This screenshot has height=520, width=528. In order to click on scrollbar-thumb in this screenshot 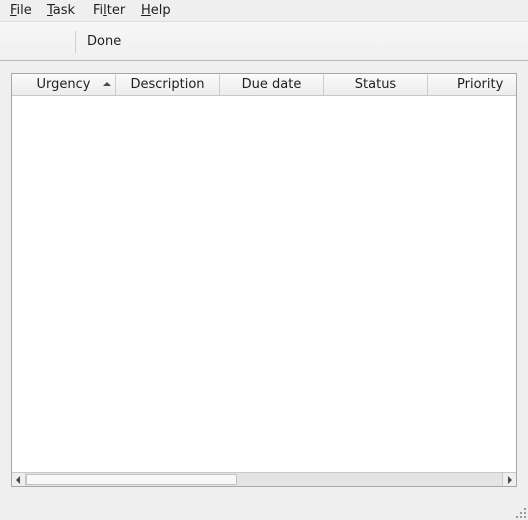, I will do `click(131, 479)`.